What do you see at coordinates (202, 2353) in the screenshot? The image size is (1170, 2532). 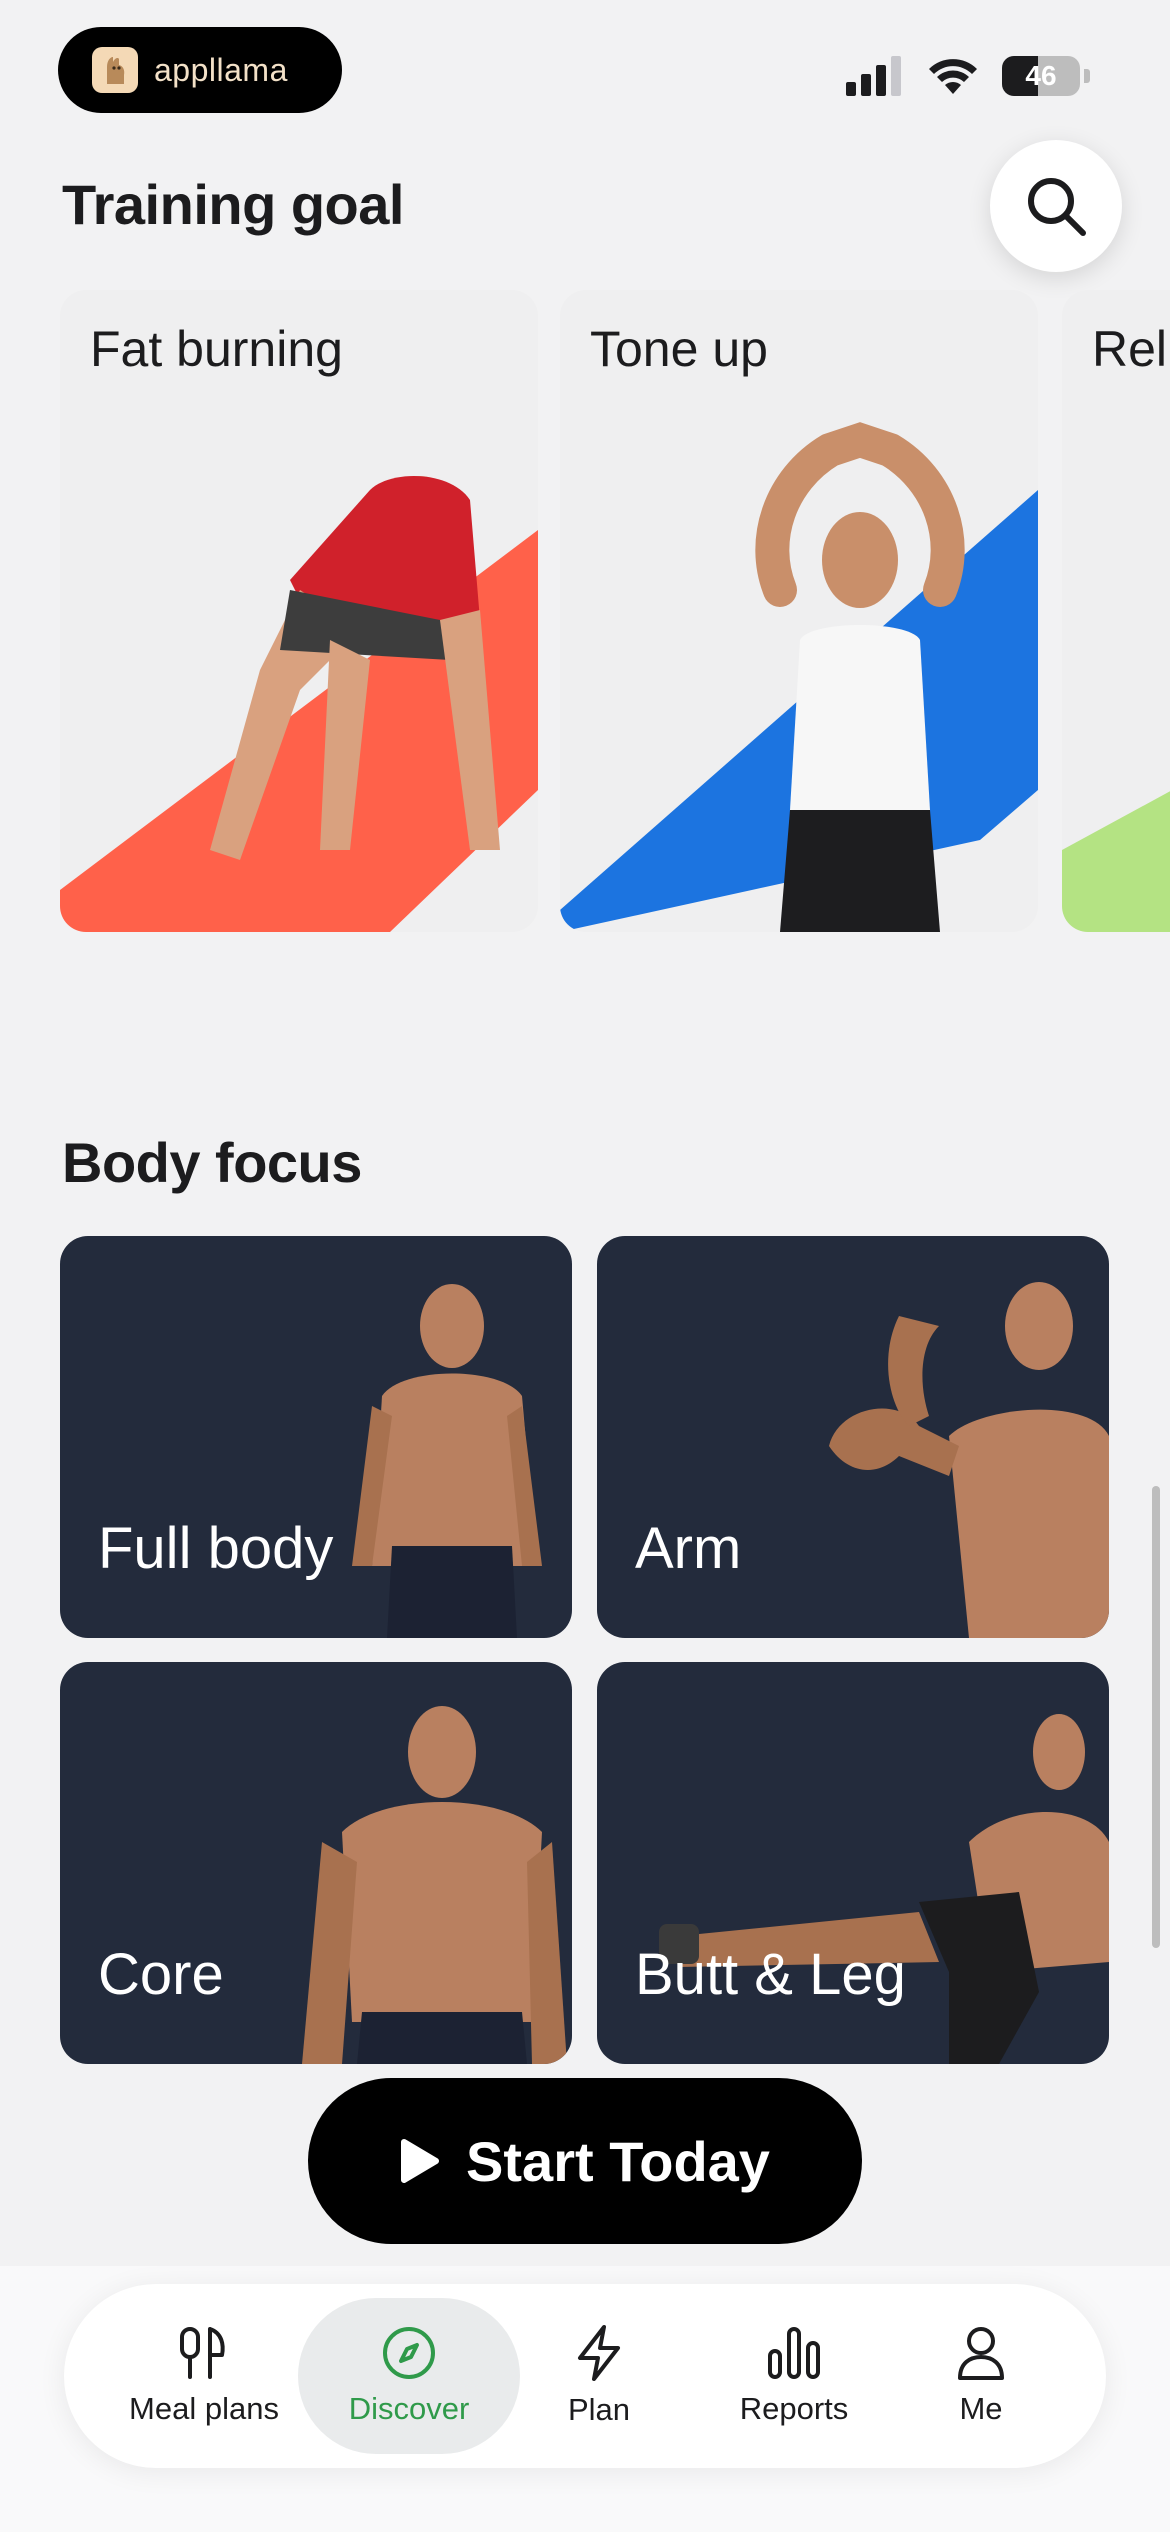 I see `utensils-icon` at bounding box center [202, 2353].